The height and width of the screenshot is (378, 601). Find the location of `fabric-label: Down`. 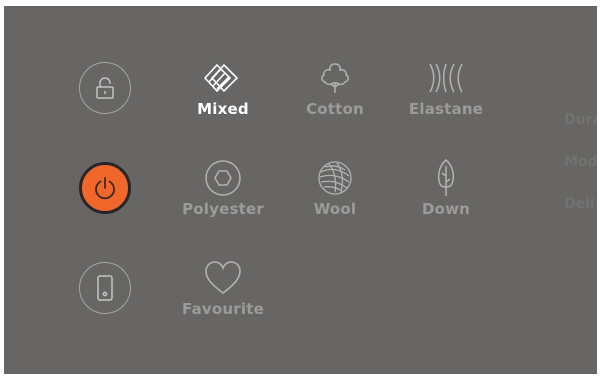

fabric-label: Down is located at coordinates (446, 209).